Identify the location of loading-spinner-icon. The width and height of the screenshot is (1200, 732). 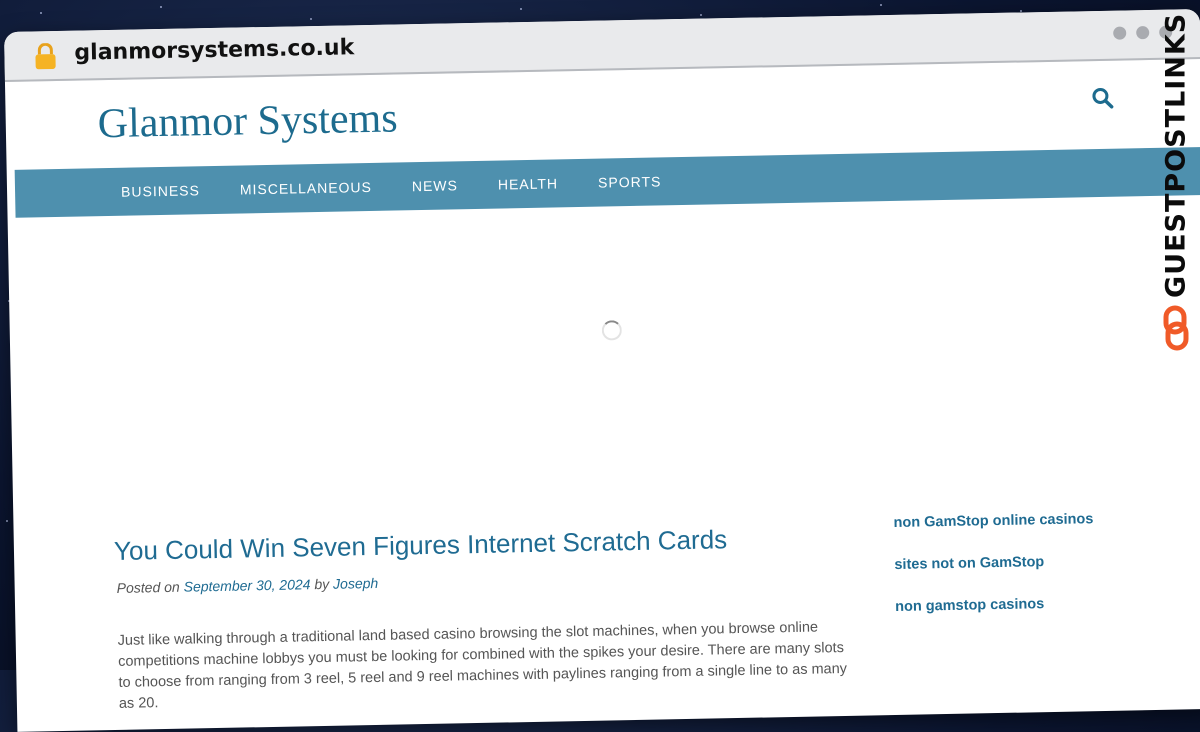
(612, 330).